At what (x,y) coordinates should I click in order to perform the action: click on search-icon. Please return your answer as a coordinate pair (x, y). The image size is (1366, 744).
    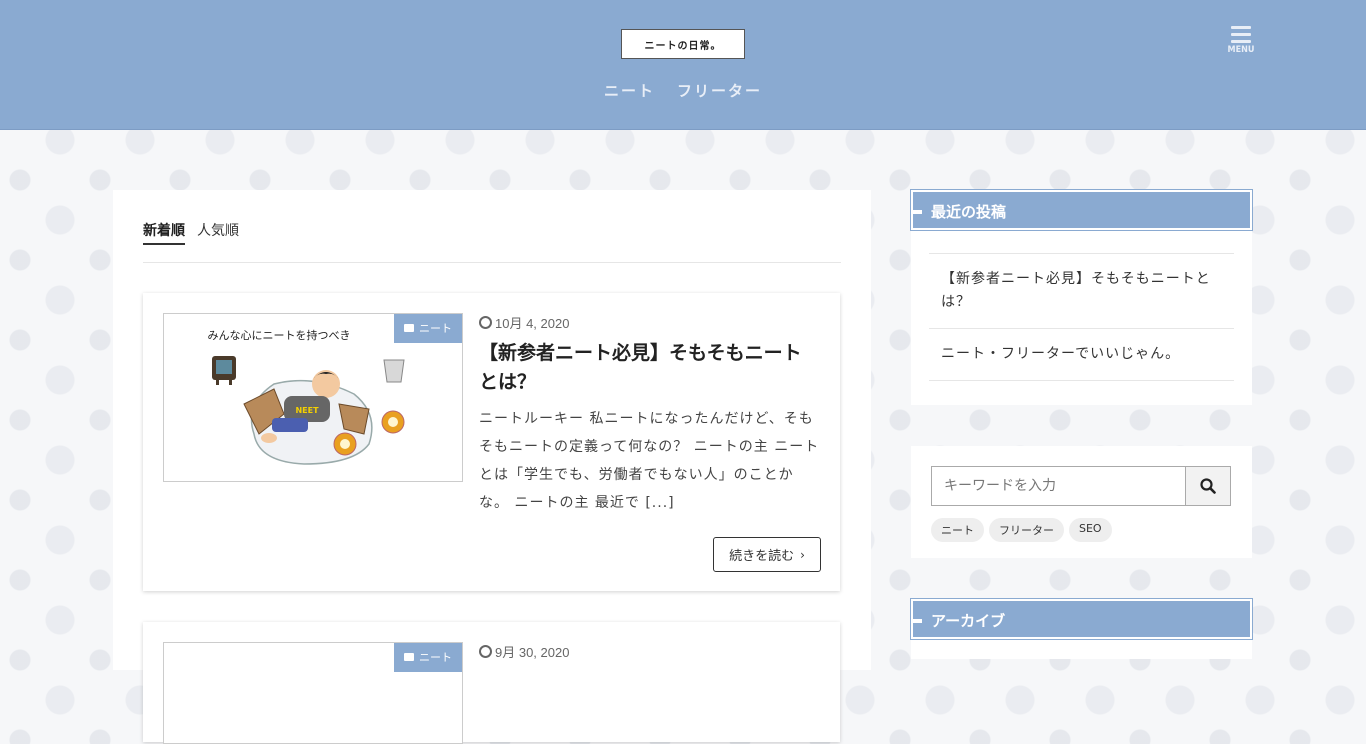
    Looking at the image, I should click on (1208, 486).